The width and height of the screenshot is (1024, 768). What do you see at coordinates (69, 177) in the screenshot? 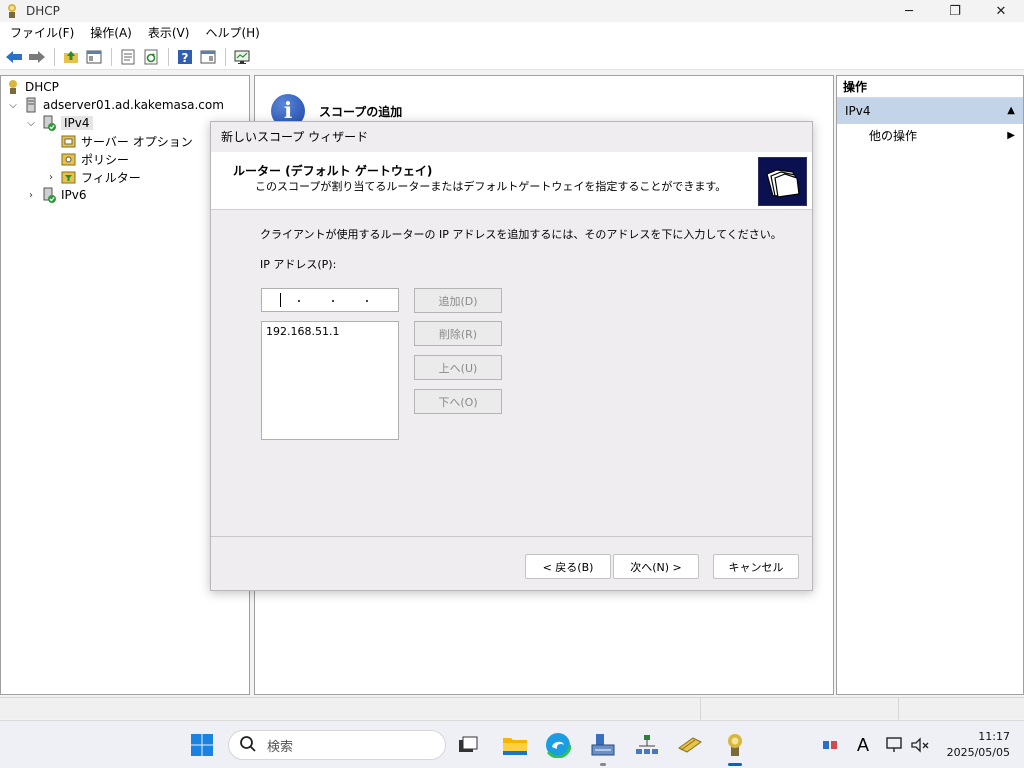
I see `filter-icon` at bounding box center [69, 177].